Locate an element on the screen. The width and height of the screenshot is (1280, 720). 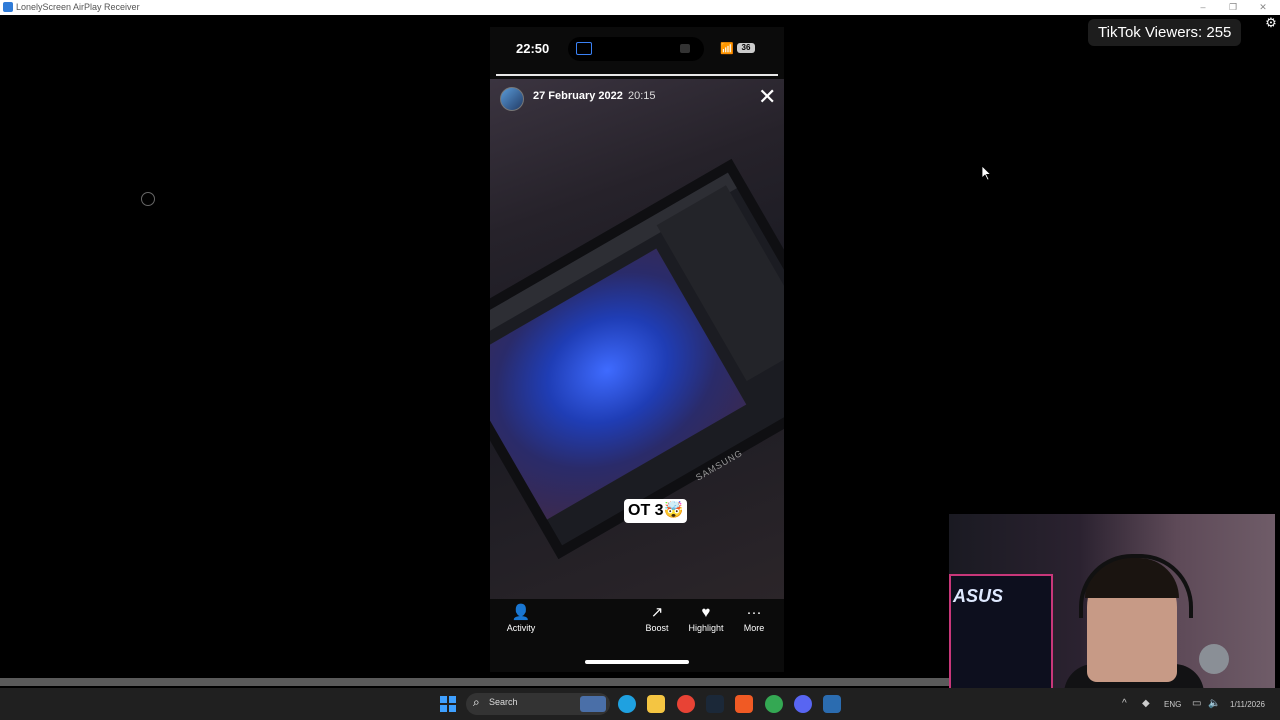
people-icon: 👤 is located at coordinates (521, 612).